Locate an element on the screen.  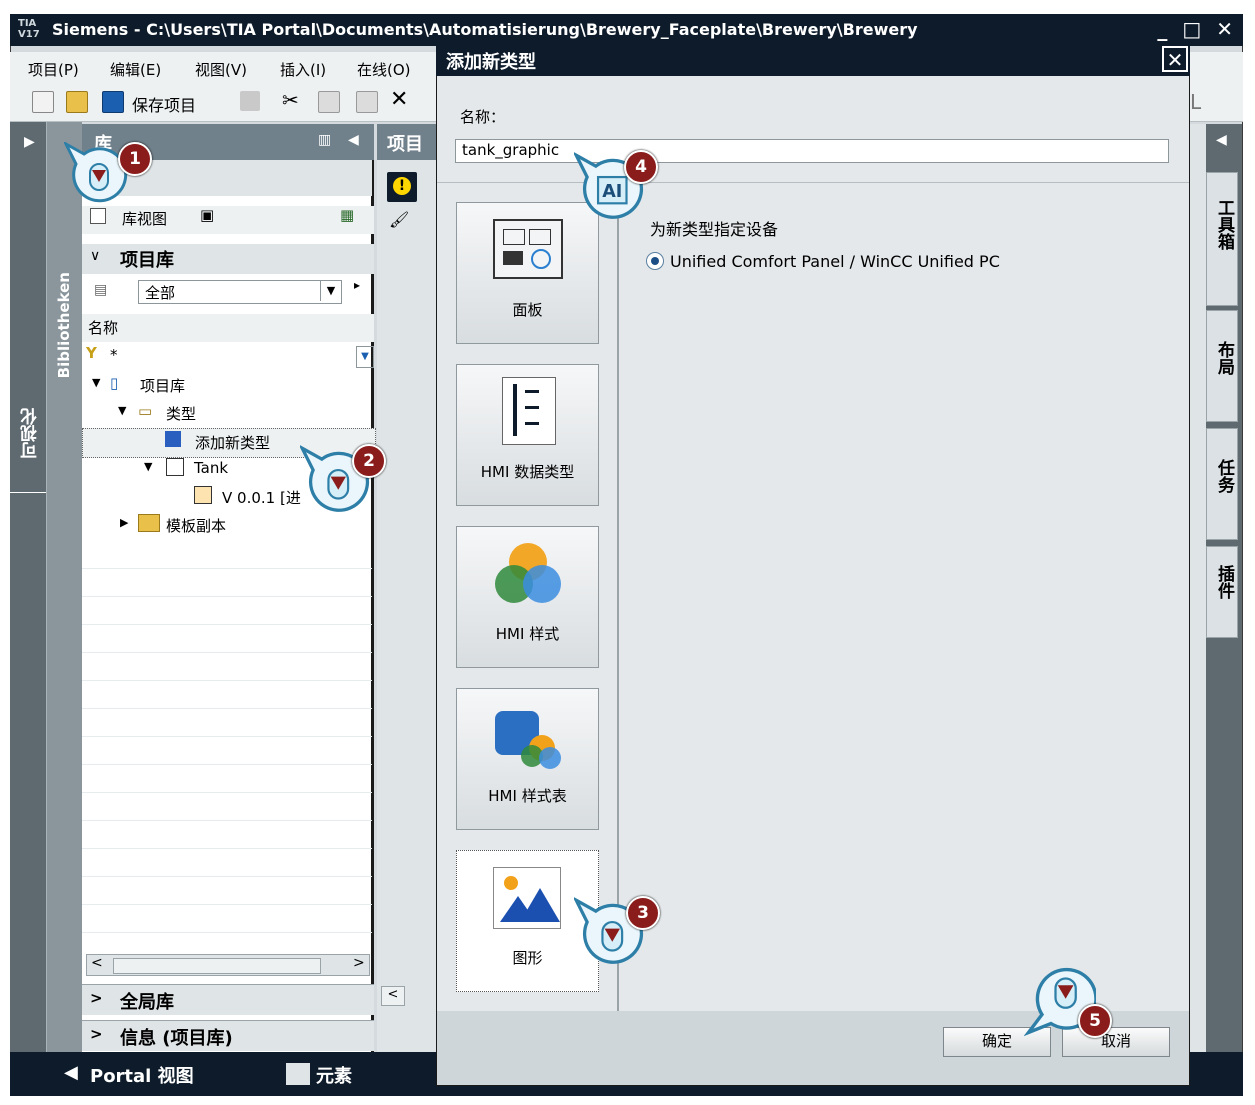
library-view-tab: 库视图 is located at coordinates (144, 218).